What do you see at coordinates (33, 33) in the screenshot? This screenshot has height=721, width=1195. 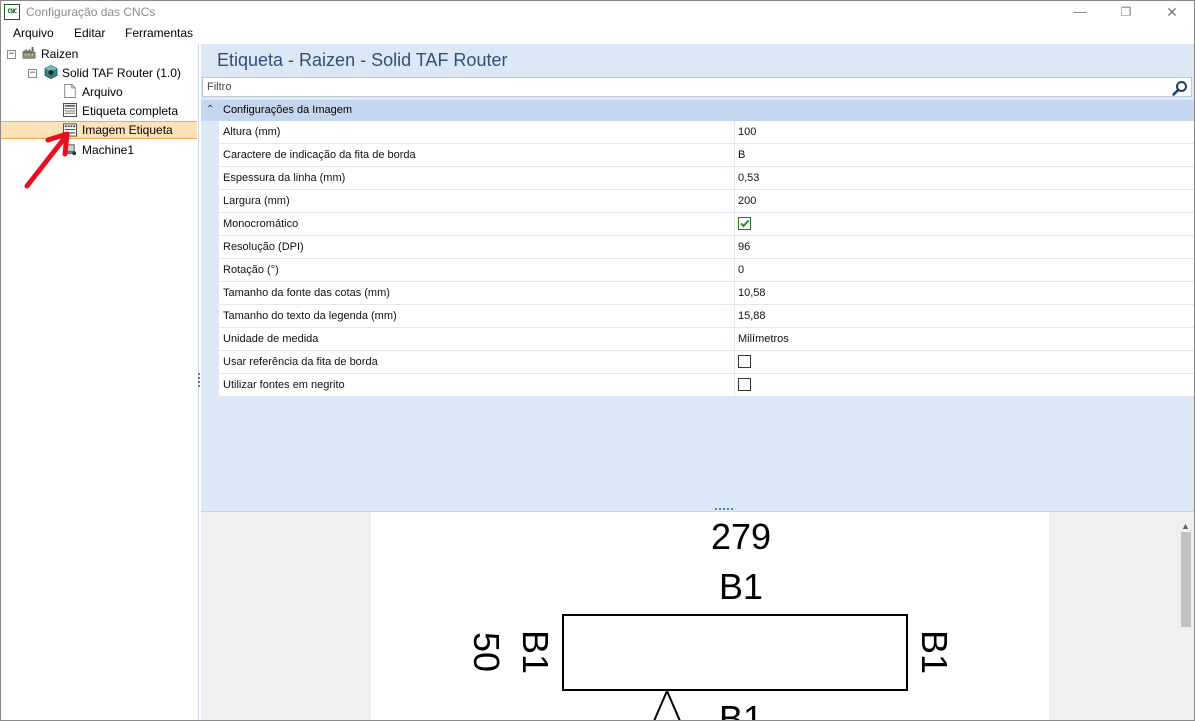 I see `menu-arquivo: Arquivo` at bounding box center [33, 33].